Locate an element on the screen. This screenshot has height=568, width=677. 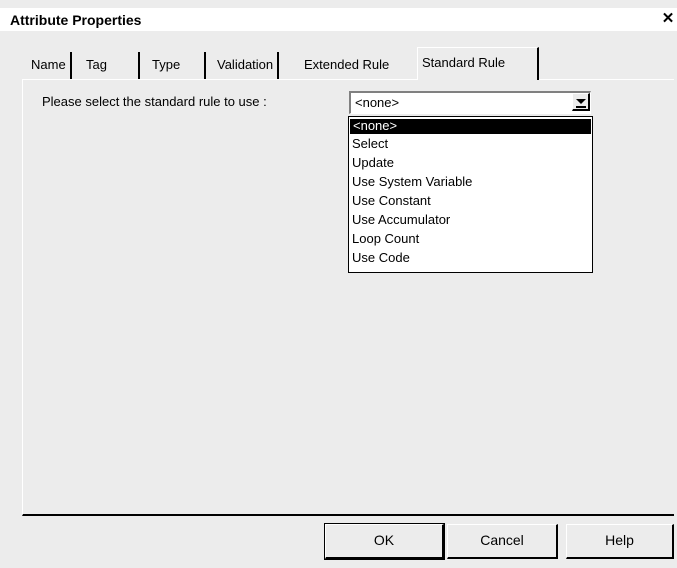
standard-rule-select: <none> is located at coordinates (470, 102).